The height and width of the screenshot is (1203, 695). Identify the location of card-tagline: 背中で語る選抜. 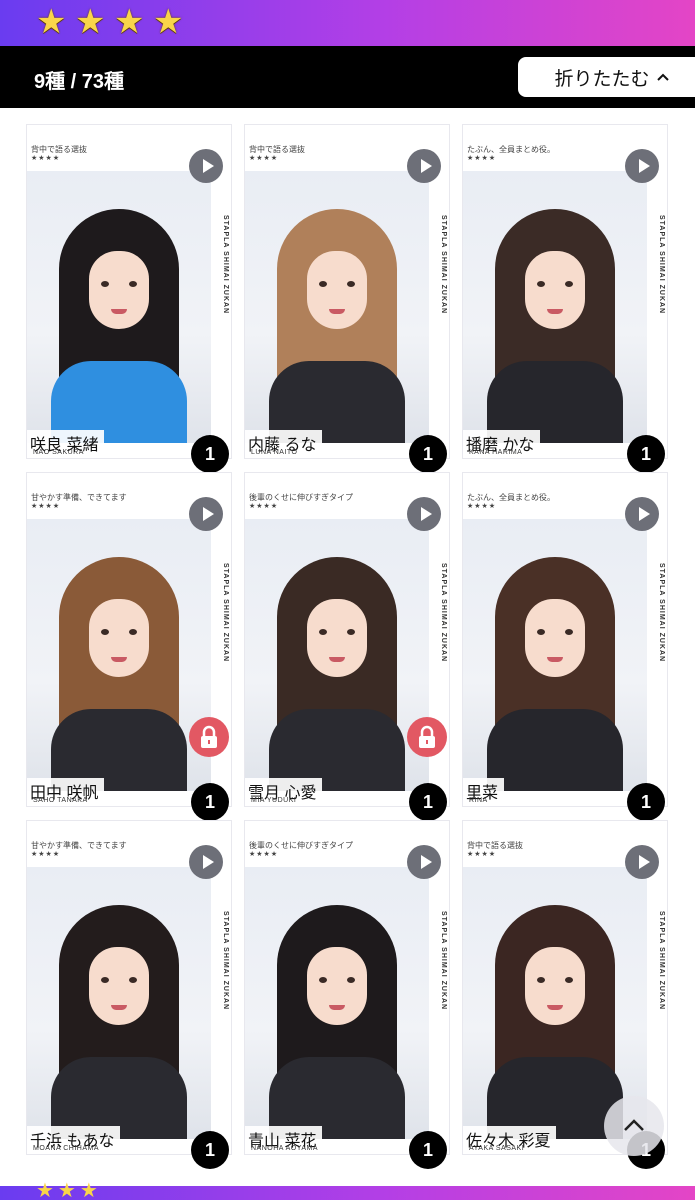
(277, 149).